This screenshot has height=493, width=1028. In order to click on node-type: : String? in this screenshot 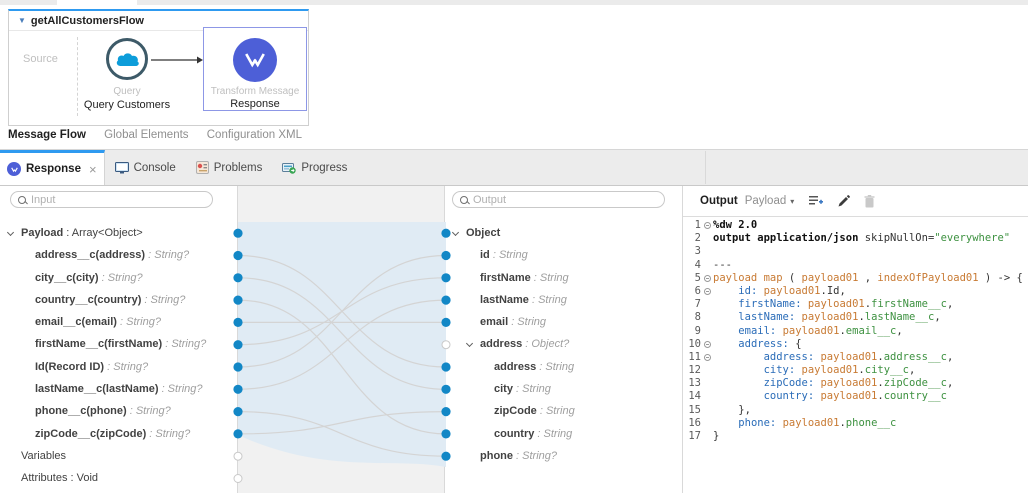, I will do `click(120, 277)`.